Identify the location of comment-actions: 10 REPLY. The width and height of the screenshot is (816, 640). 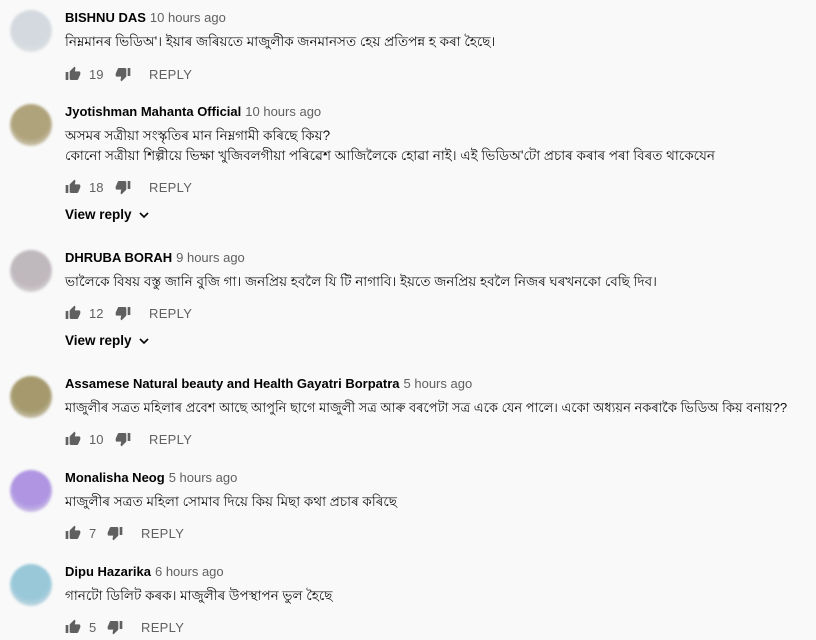
(128, 439).